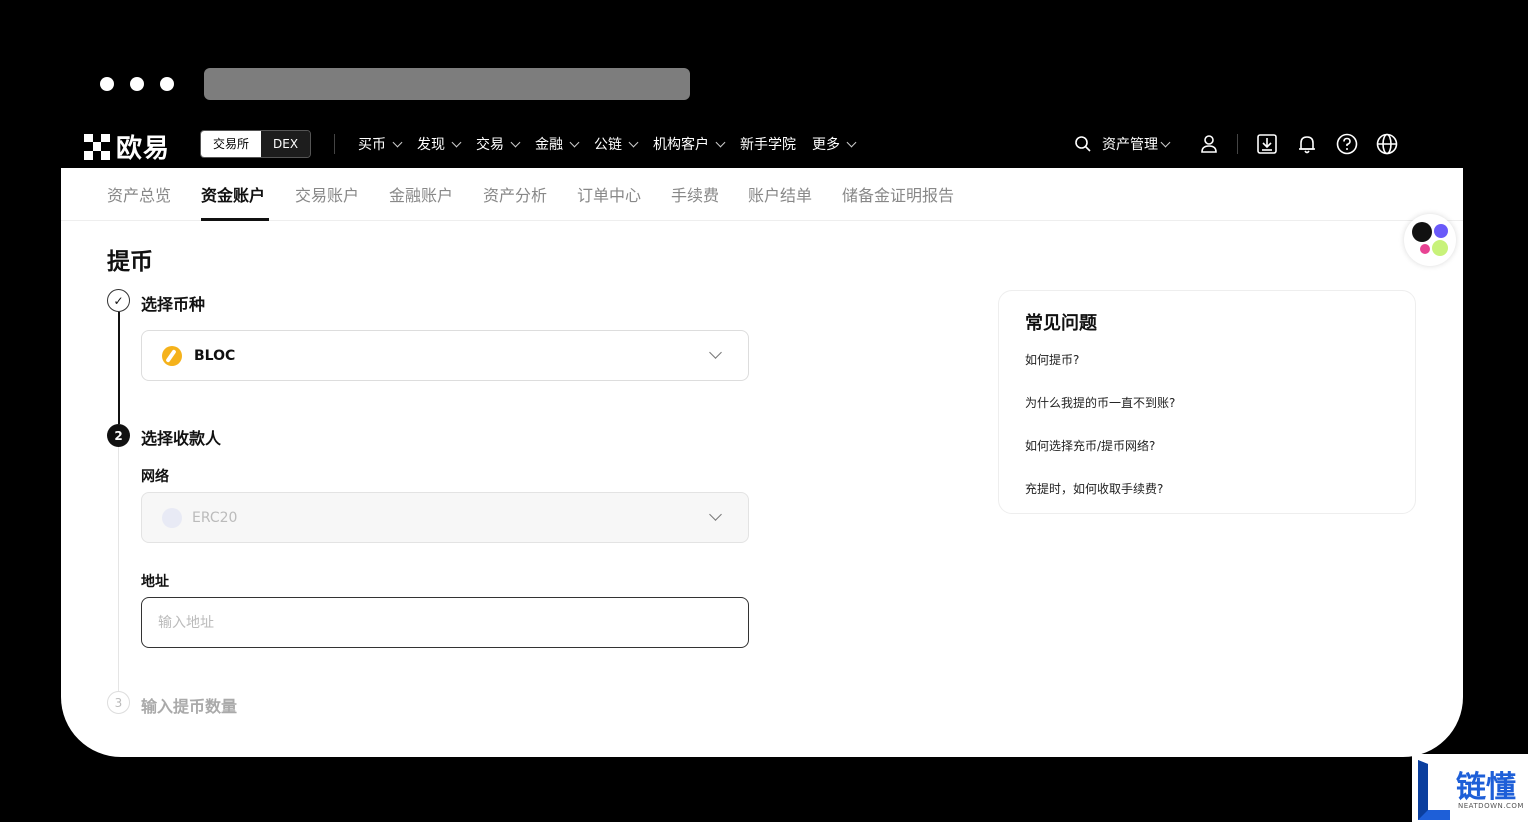 Image resolution: width=1528 pixels, height=822 pixels. I want to click on help-icon, so click(1347, 144).